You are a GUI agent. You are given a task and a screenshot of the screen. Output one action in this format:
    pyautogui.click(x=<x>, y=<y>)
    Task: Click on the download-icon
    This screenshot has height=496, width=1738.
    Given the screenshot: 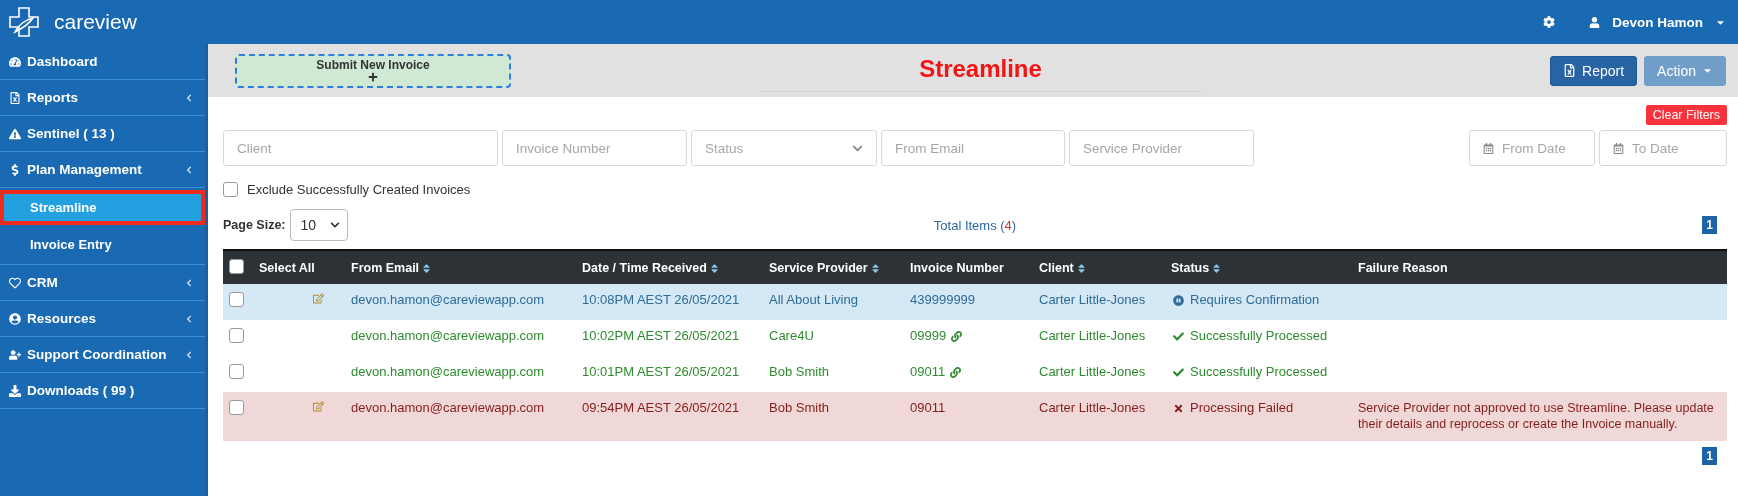 What is the action you would take?
    pyautogui.click(x=15, y=390)
    